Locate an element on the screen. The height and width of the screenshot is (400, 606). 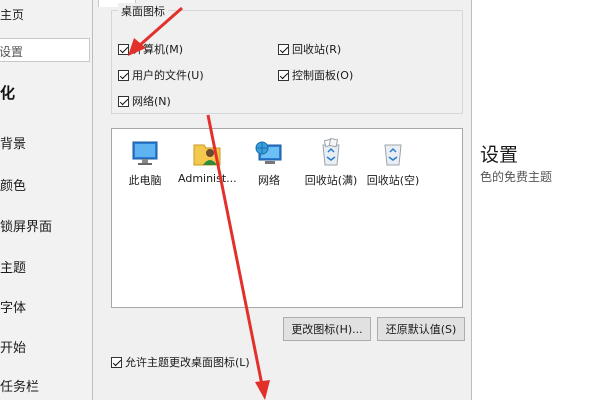
icon-item-network: 网络 is located at coordinates (269, 162).